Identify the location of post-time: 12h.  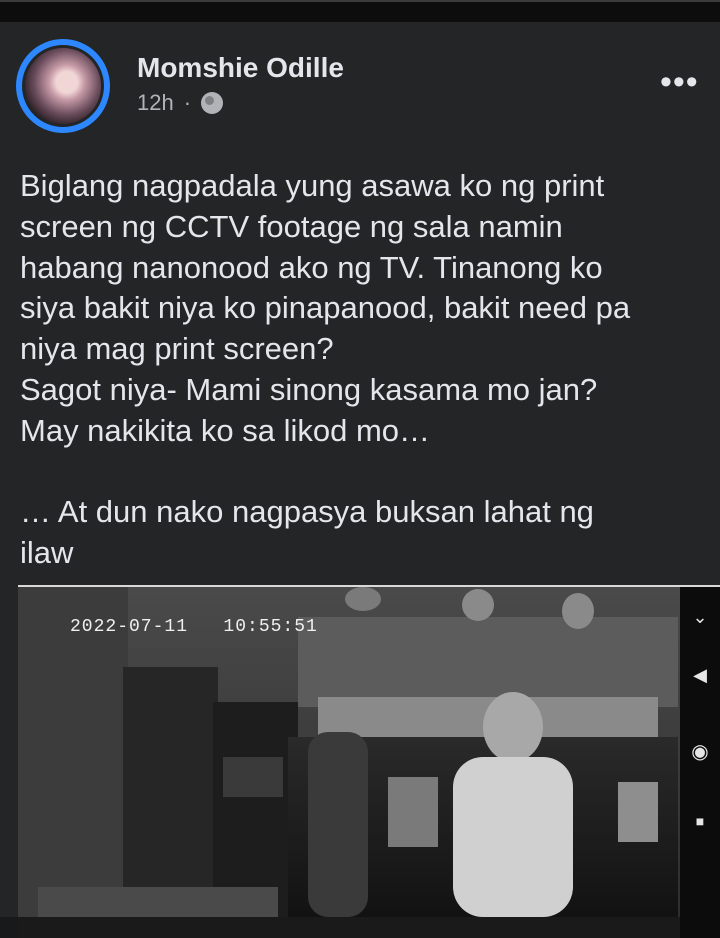
(155, 103).